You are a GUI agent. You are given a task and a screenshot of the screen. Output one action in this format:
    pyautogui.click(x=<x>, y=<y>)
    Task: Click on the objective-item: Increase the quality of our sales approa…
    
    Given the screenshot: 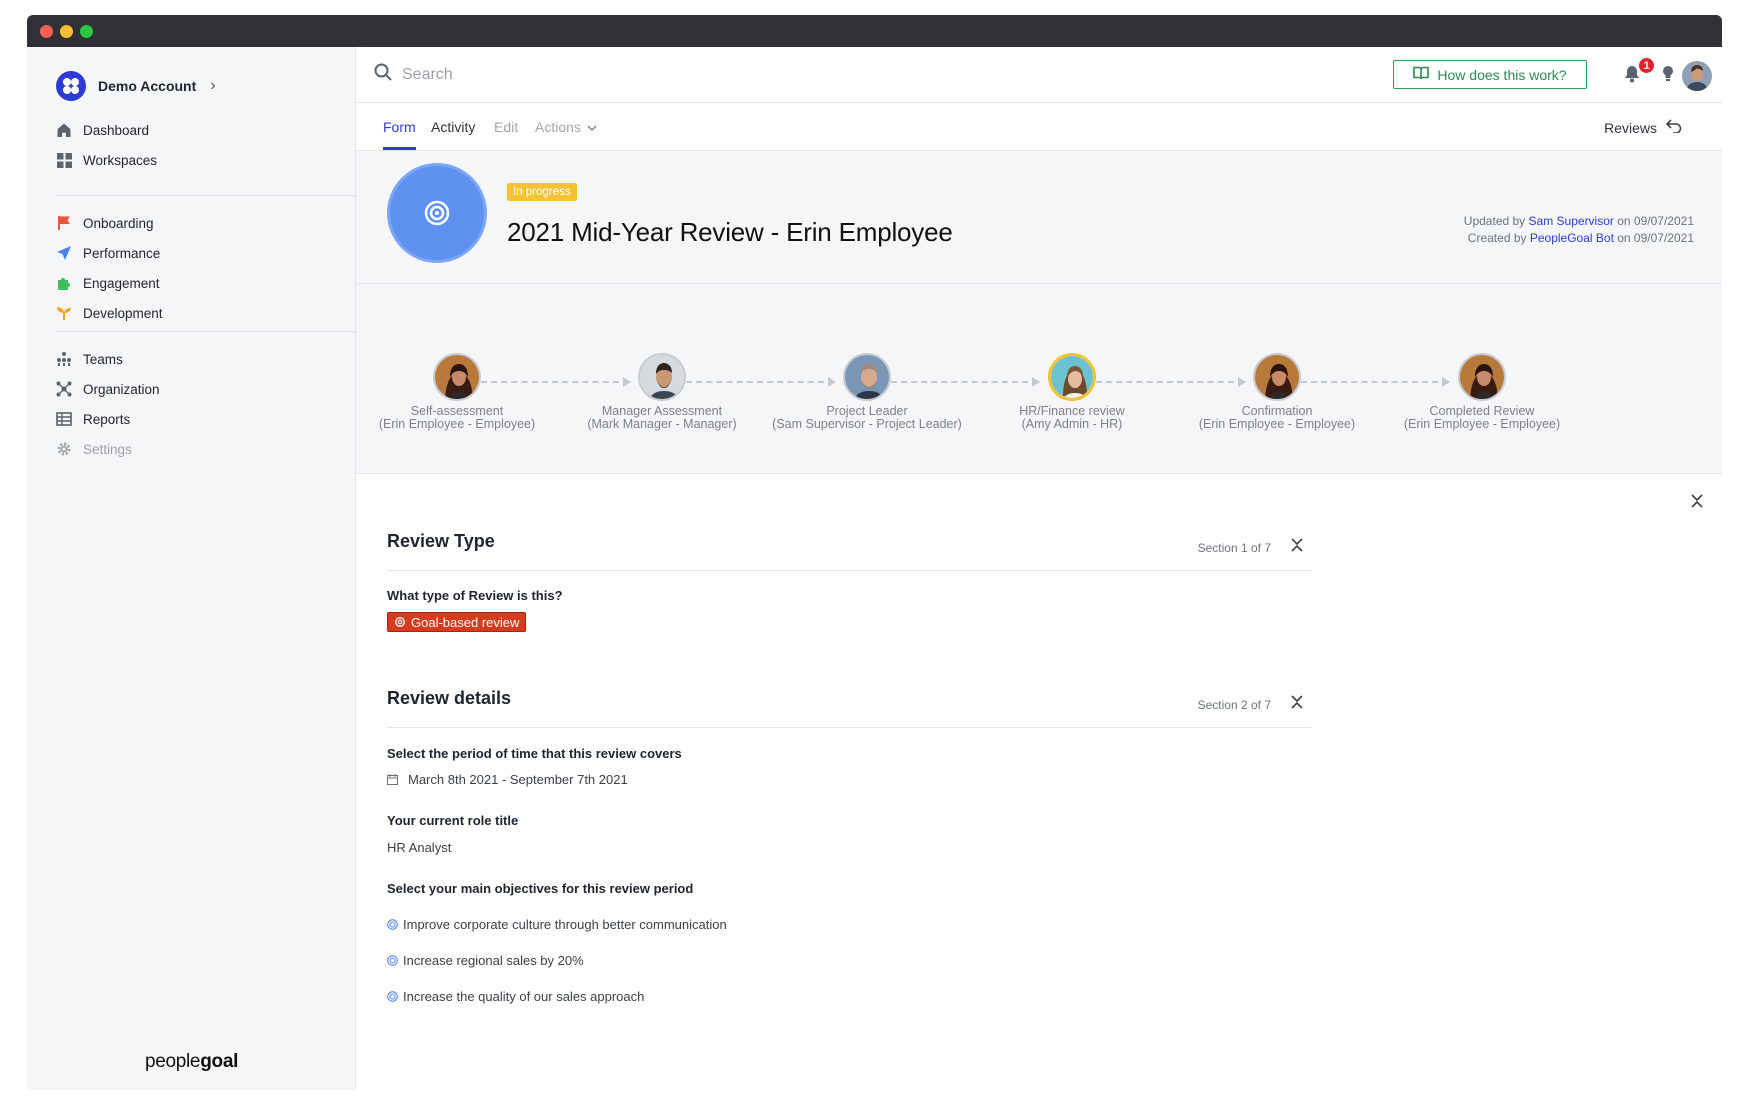 What is the action you would take?
    pyautogui.click(x=515, y=996)
    